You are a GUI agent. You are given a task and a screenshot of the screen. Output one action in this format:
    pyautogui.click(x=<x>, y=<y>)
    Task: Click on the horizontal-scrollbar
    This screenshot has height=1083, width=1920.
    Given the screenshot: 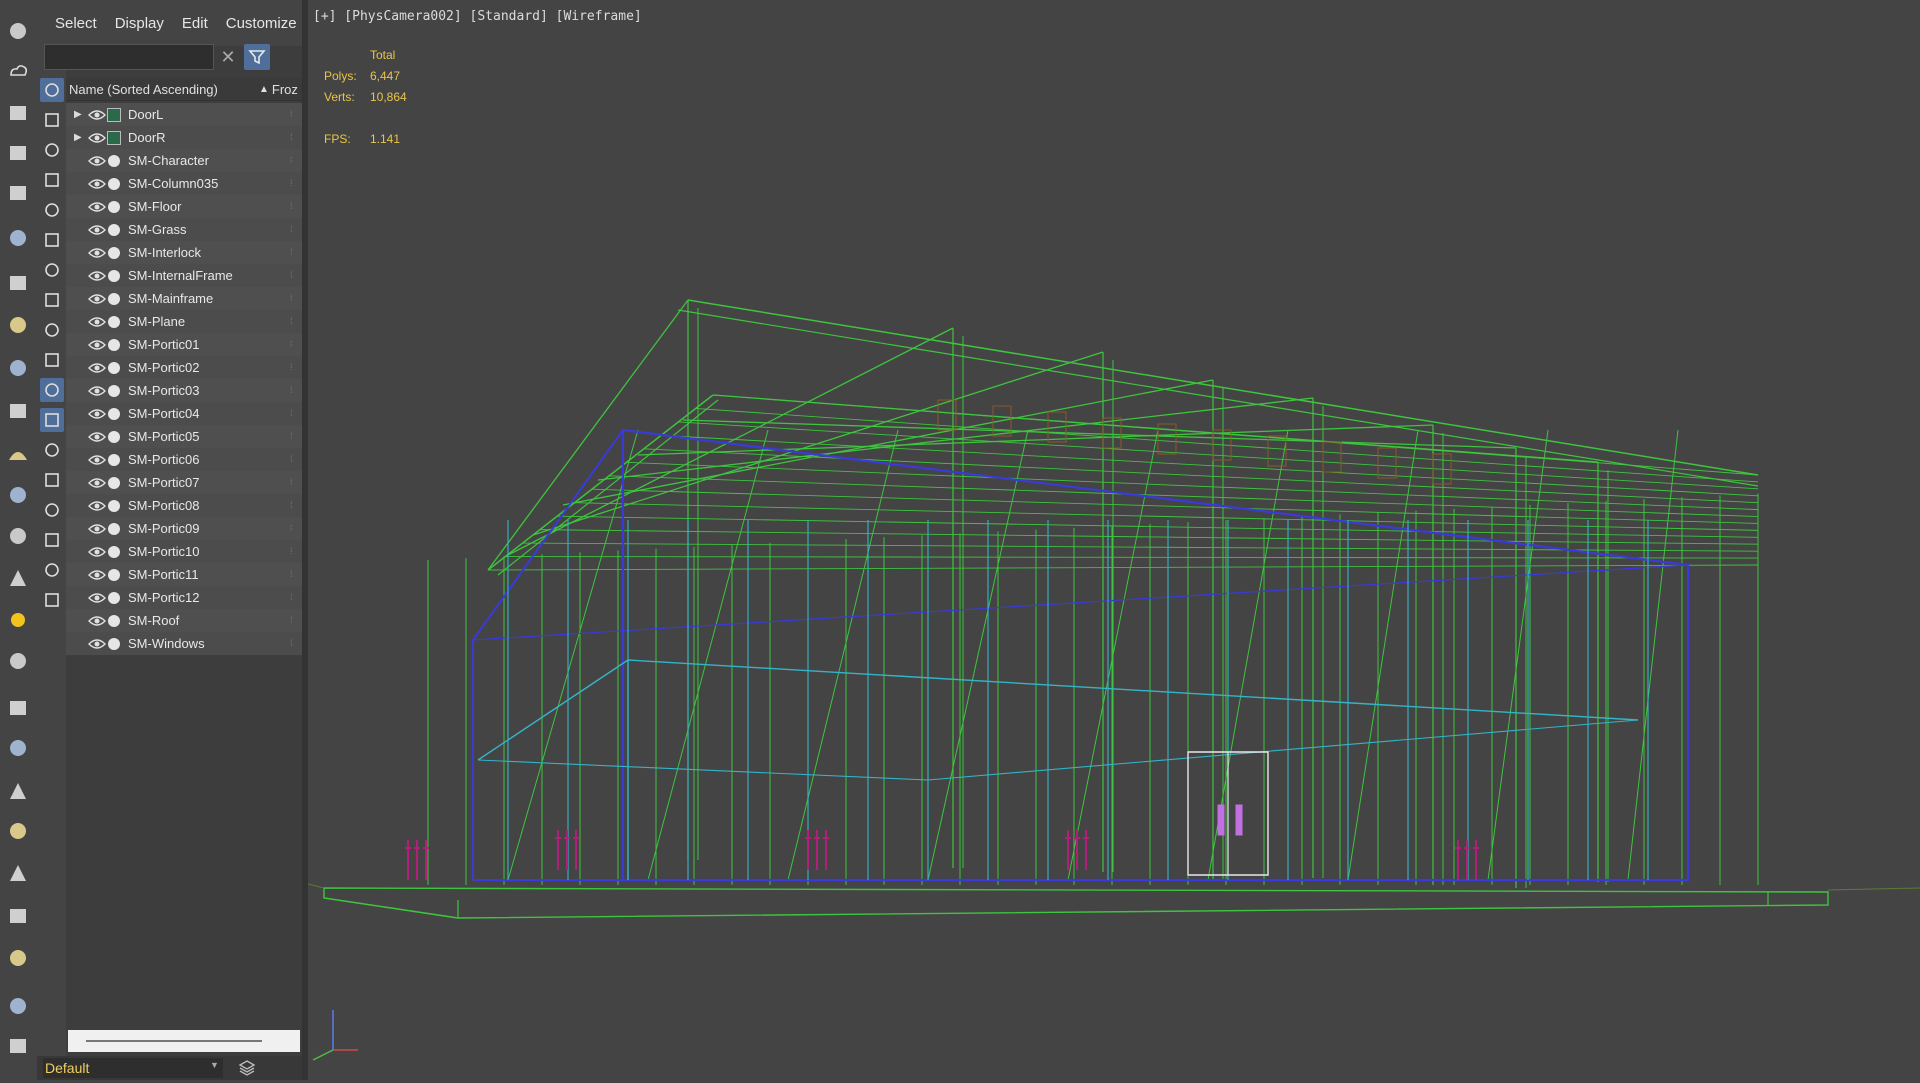 What is the action you would take?
    pyautogui.click(x=184, y=1041)
    